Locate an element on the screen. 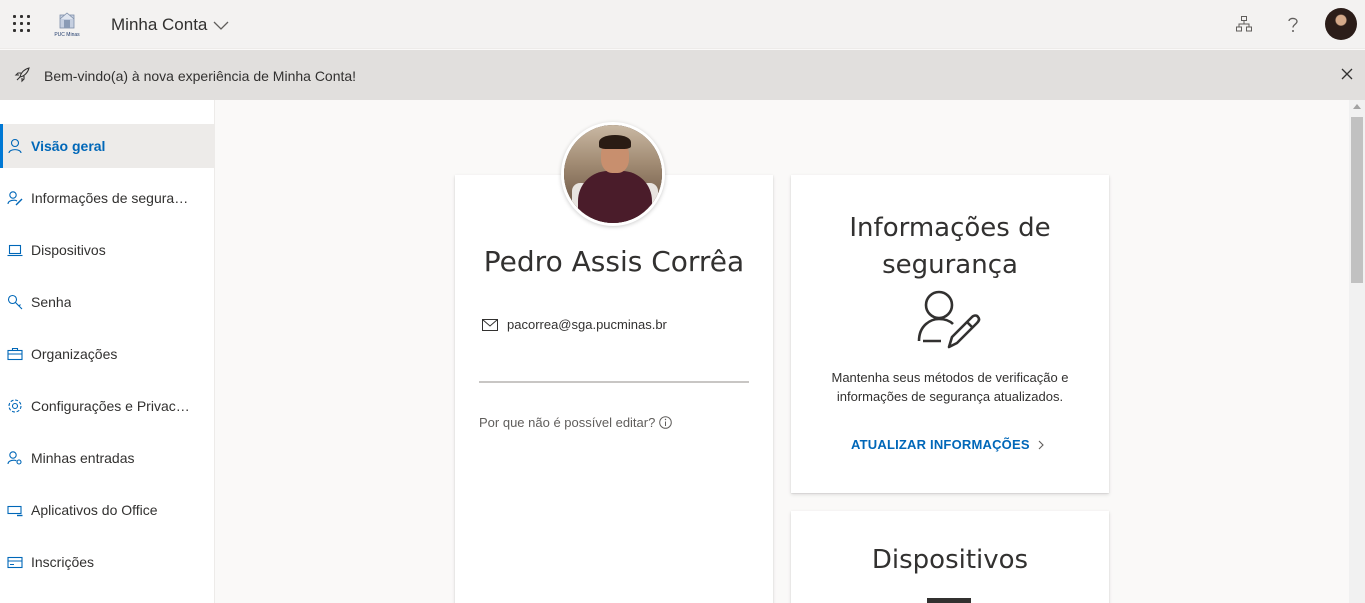 This screenshot has width=1365, height=603. chevron-right-icon is located at coordinates (1041, 444).